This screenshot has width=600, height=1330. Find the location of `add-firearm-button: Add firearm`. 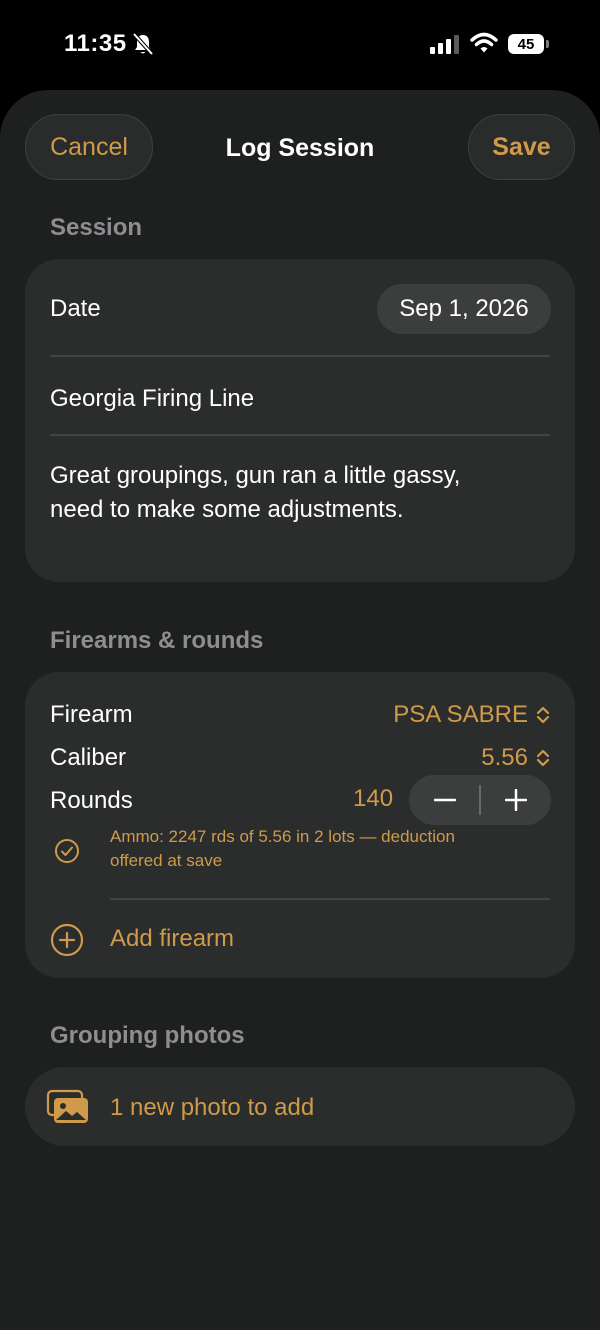

add-firearm-button: Add firearm is located at coordinates (172, 939).